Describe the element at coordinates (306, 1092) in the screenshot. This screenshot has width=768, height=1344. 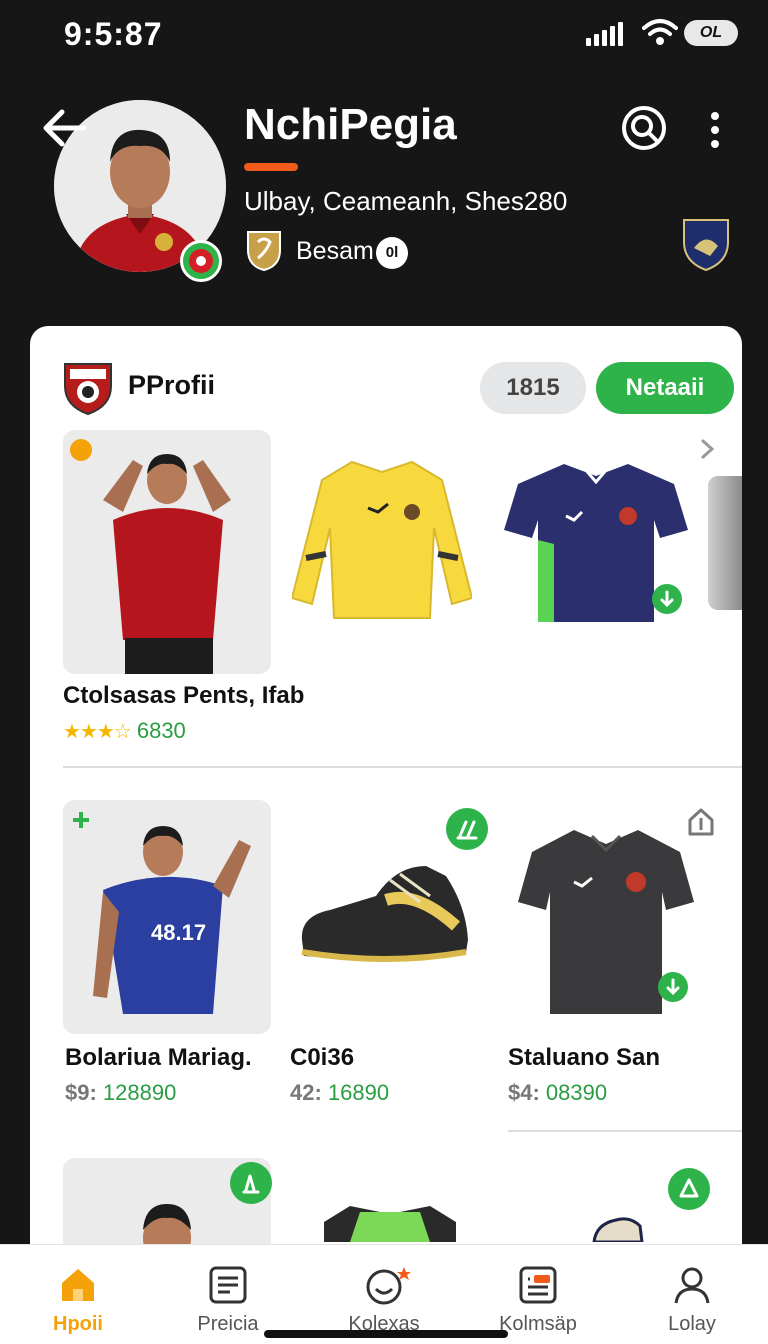
I see `price-currency: 42:` at that location.